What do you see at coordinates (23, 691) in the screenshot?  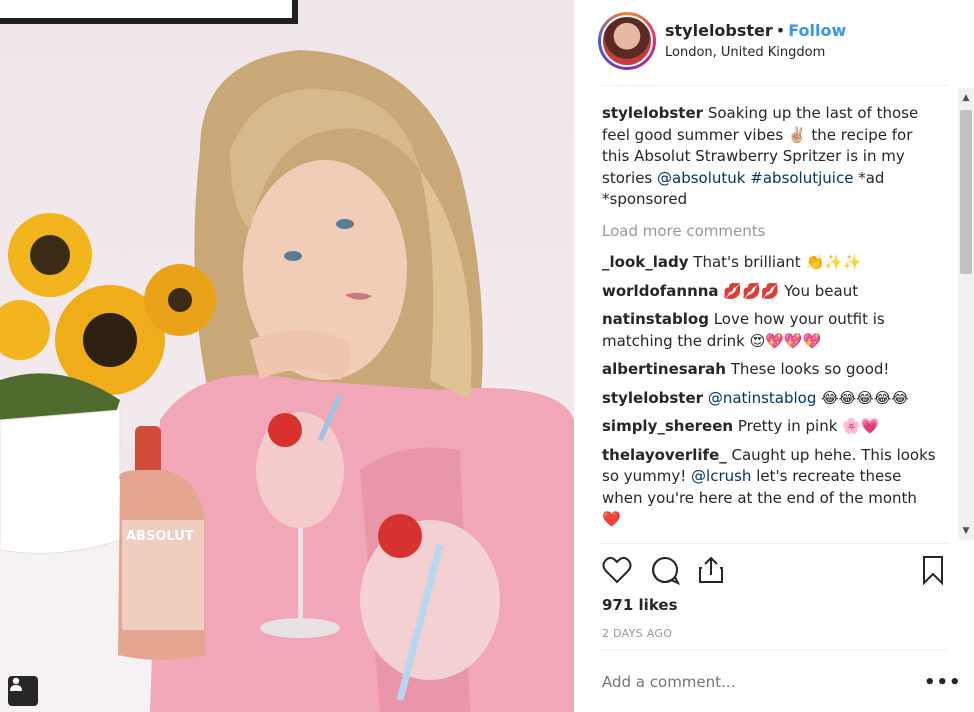 I see `user-tag-icon` at bounding box center [23, 691].